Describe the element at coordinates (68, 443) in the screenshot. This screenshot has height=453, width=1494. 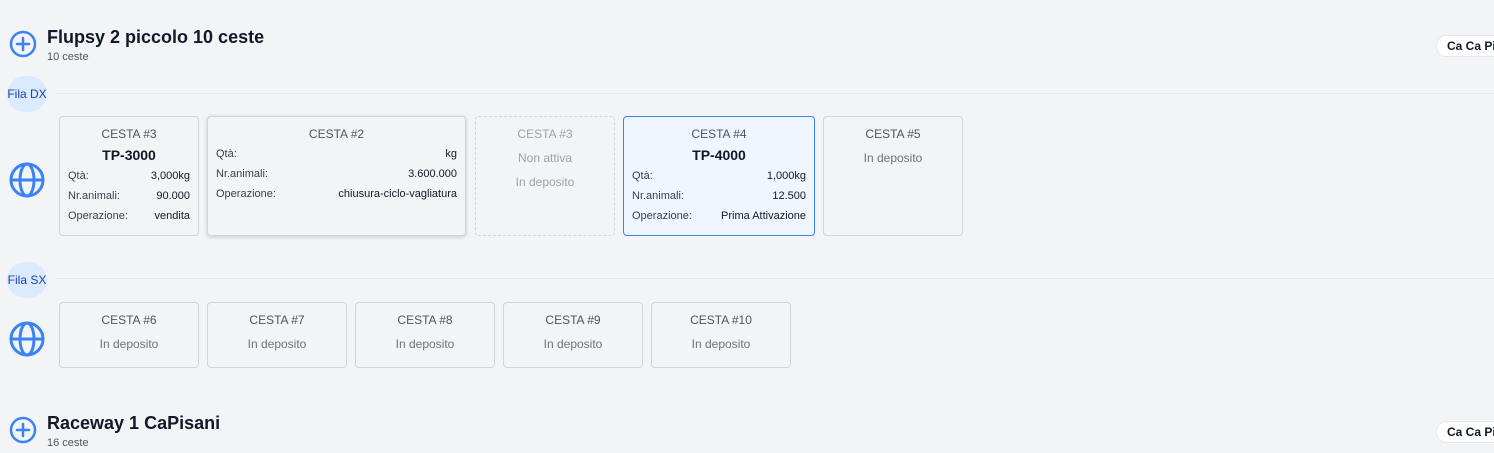
I see `raceway-basket-count: 16 ceste` at that location.